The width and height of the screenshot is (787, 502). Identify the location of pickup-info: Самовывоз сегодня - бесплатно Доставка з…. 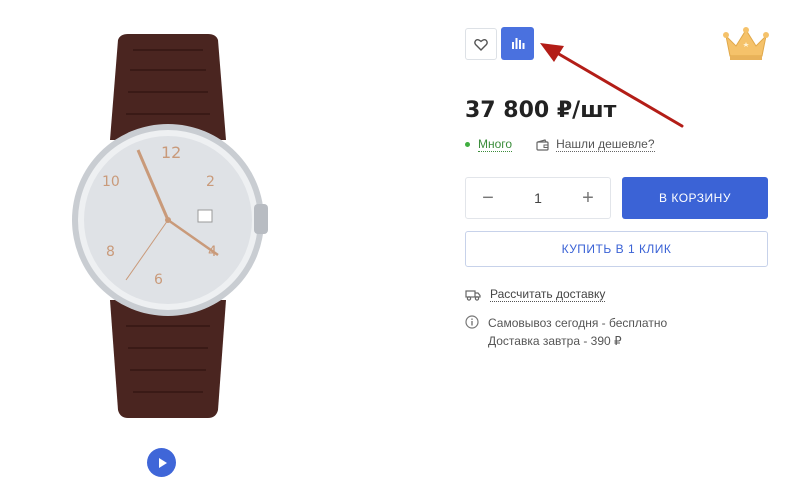
(566, 332).